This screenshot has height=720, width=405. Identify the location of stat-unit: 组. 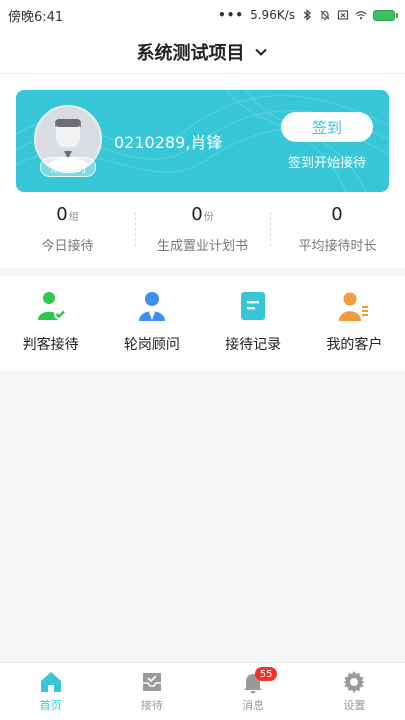
(73, 217).